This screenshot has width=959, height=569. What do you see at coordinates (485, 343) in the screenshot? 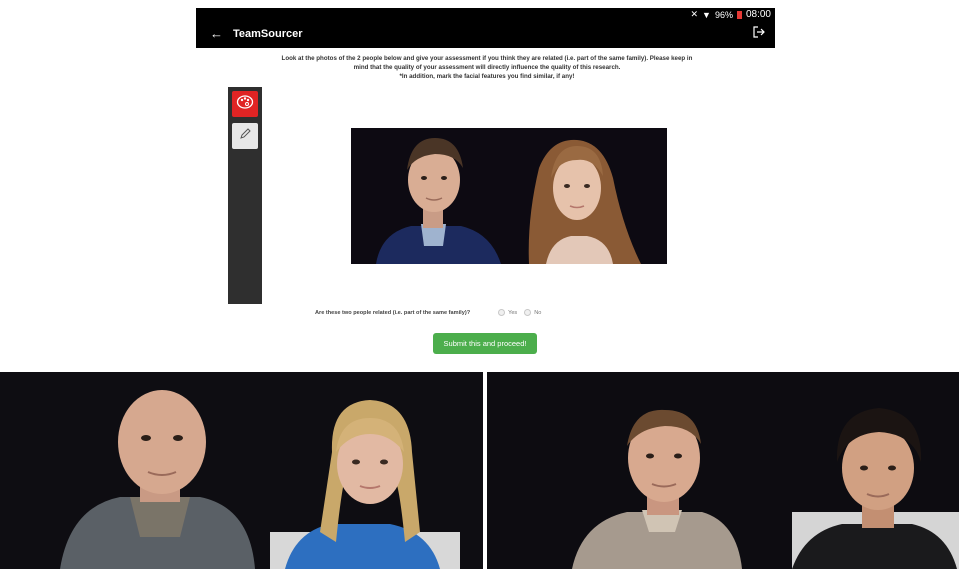
I see `submit-button: Submit this and proceed!` at bounding box center [485, 343].